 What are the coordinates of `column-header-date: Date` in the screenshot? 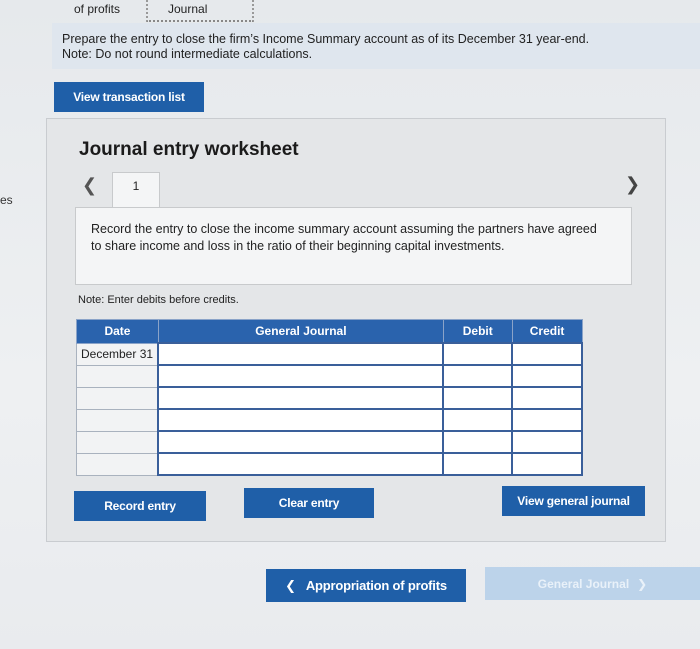 It's located at (117, 331).